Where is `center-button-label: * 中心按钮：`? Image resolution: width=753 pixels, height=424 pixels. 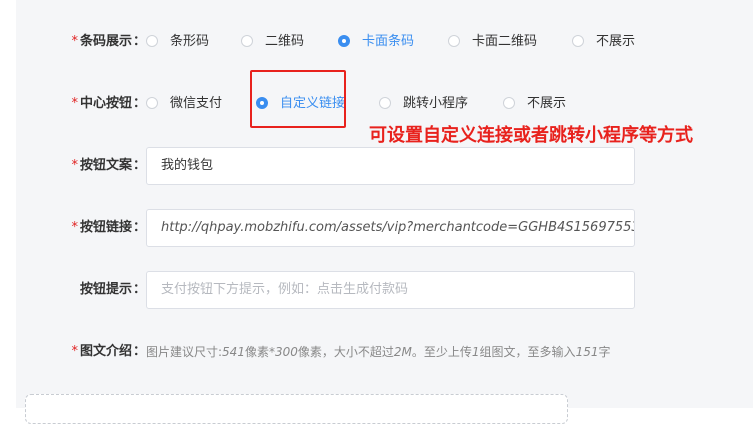
center-button-label: * 中心按钮： is located at coordinates (108, 103).